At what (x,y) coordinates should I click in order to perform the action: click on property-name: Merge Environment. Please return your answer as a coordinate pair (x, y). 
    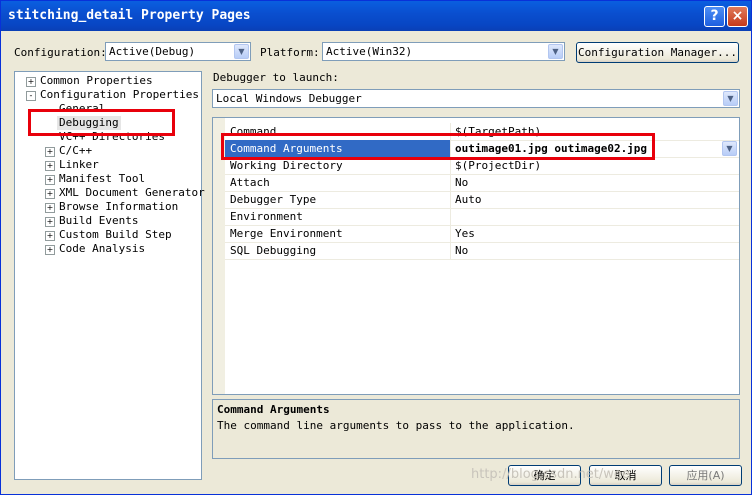
    Looking at the image, I should click on (286, 233).